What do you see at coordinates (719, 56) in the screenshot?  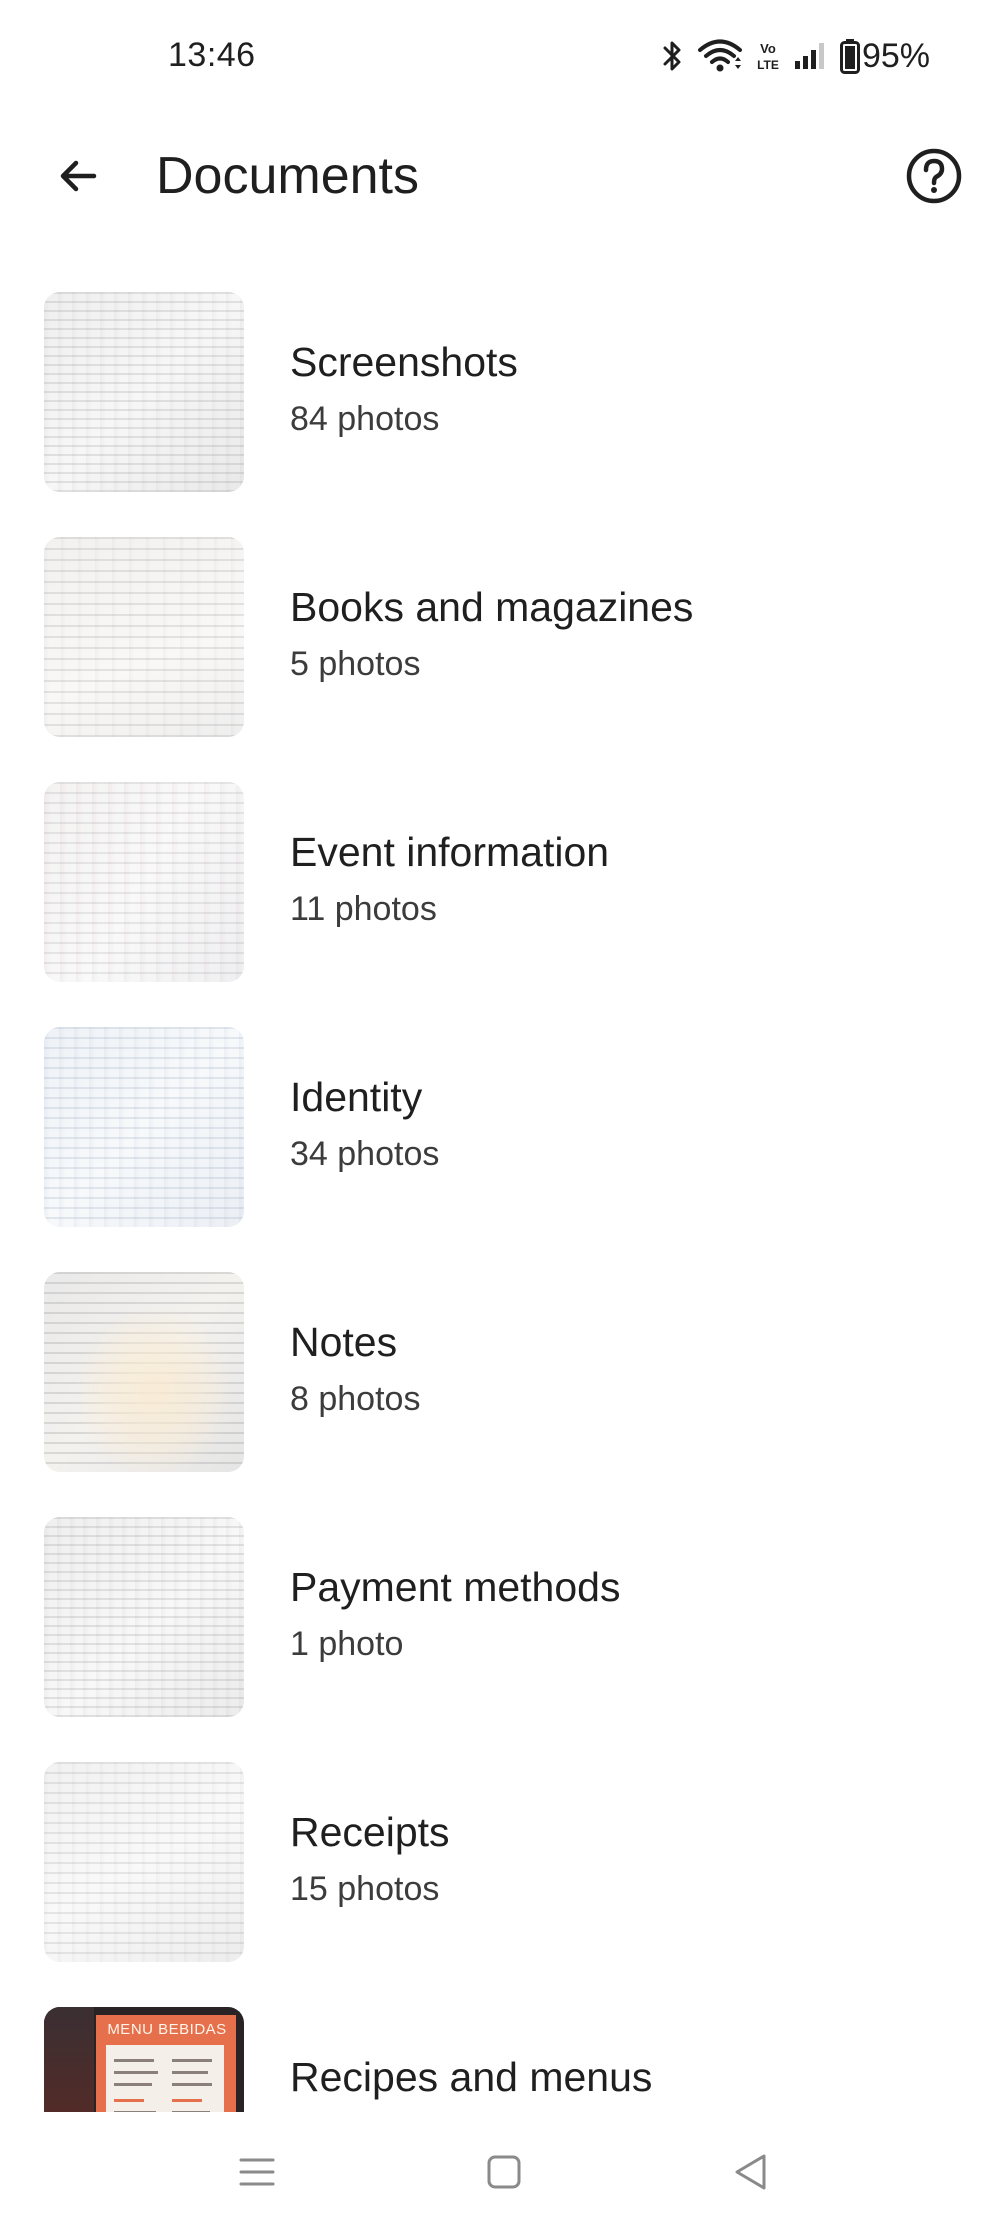 I see `wifi-icon` at bounding box center [719, 56].